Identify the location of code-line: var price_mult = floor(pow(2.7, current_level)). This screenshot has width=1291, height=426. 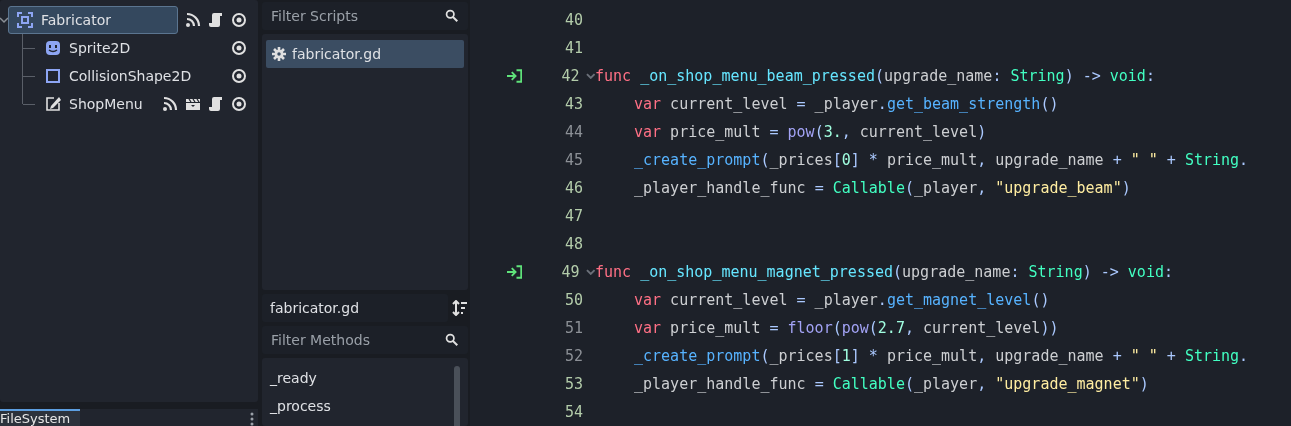
(846, 328).